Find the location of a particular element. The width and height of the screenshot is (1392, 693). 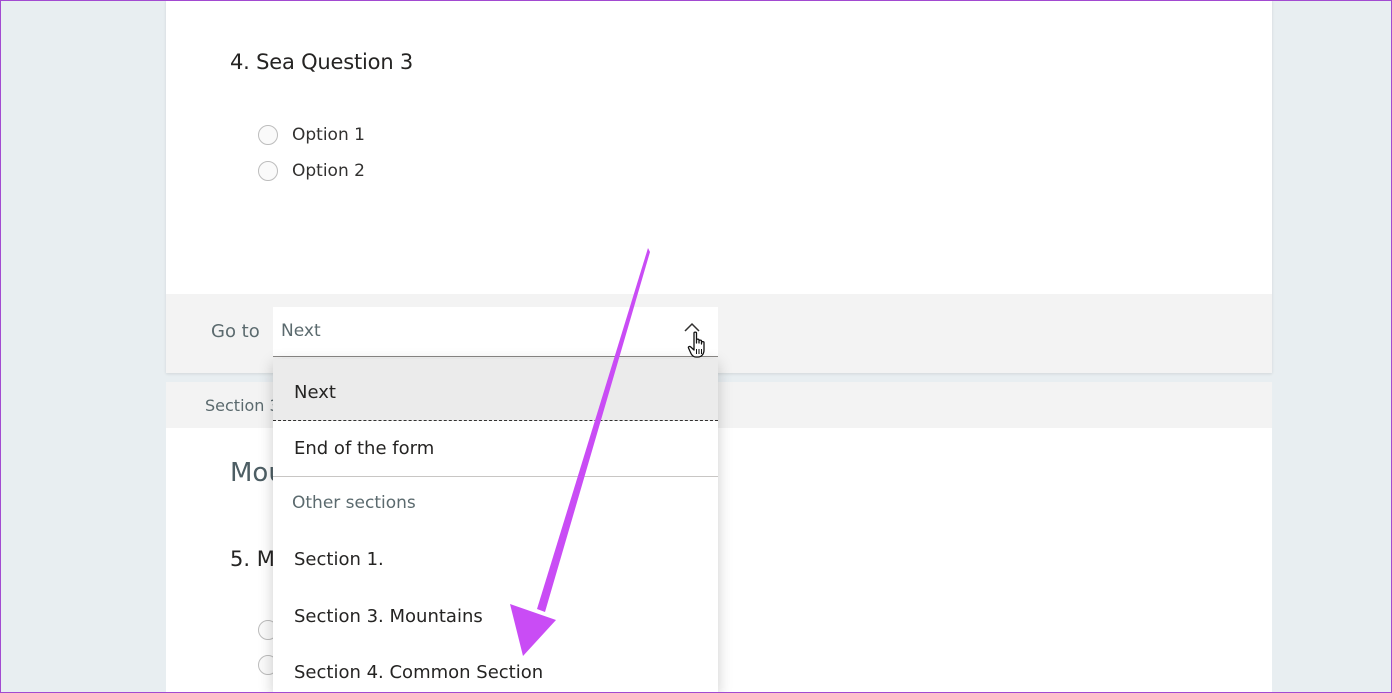

hand-cursor-icon is located at coordinates (696, 344).